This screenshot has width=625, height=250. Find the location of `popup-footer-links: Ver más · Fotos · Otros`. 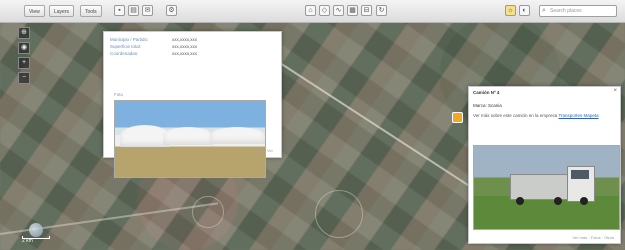

popup-footer-links: Ver más · Fotos · Otros is located at coordinates (593, 237).